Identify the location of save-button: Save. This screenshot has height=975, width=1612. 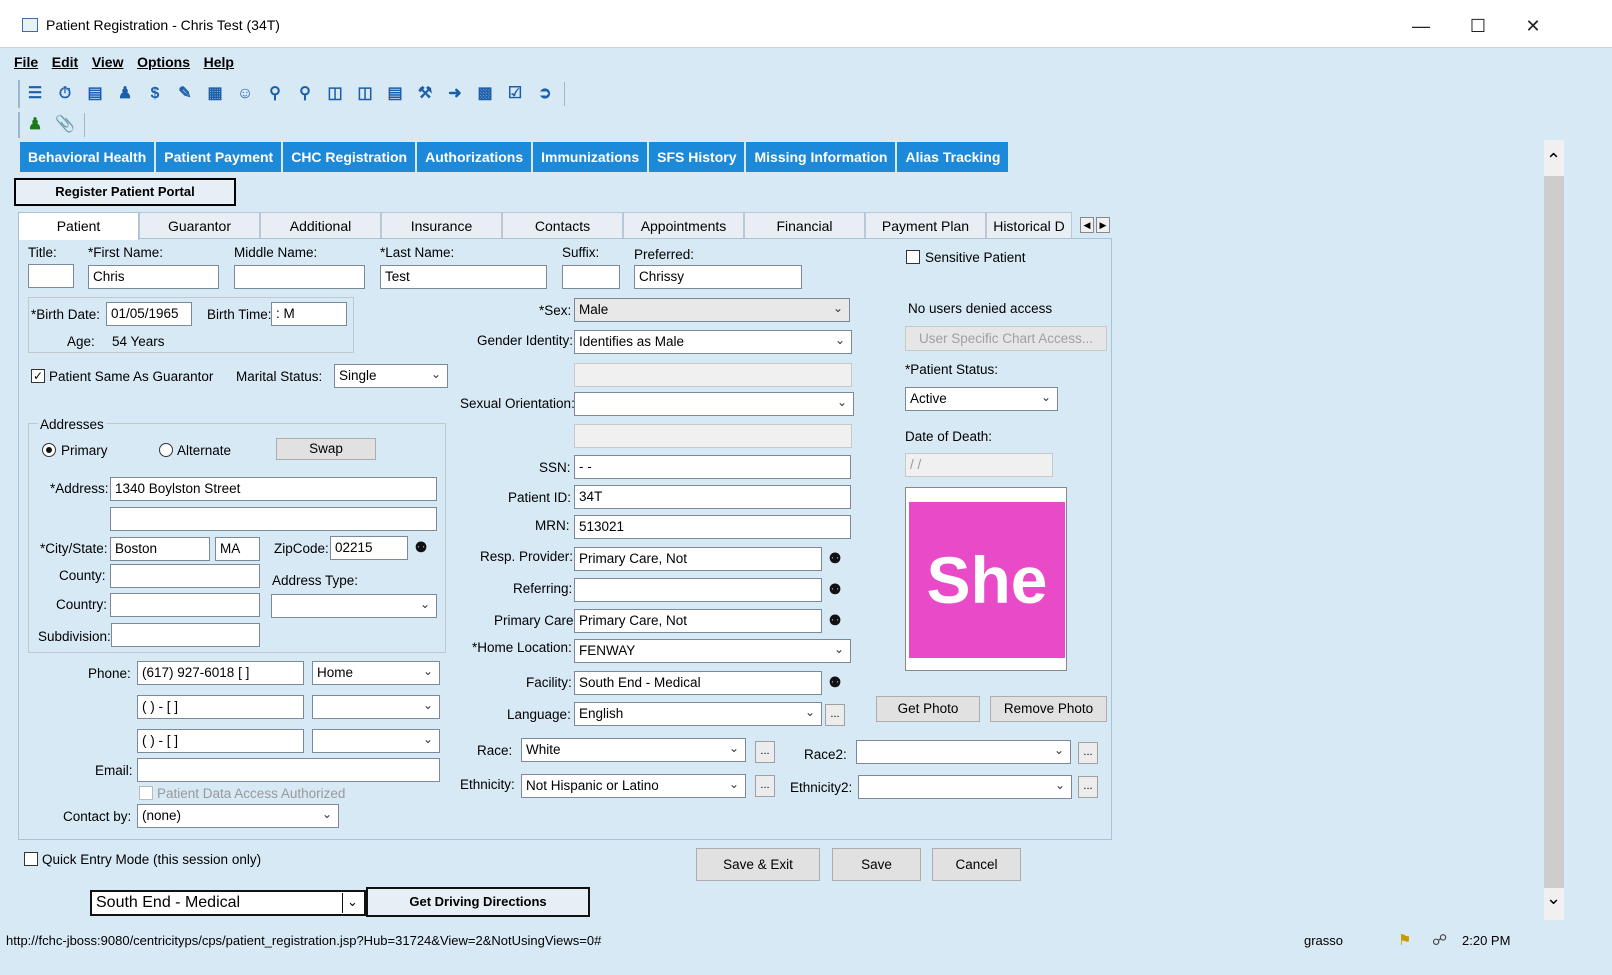
(876, 864).